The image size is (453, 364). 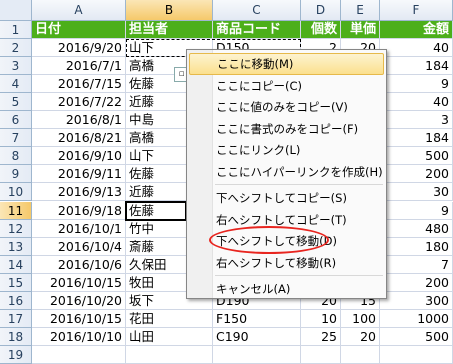 What do you see at coordinates (416, 264) in the screenshot?
I see `cell-amount: 7` at bounding box center [416, 264].